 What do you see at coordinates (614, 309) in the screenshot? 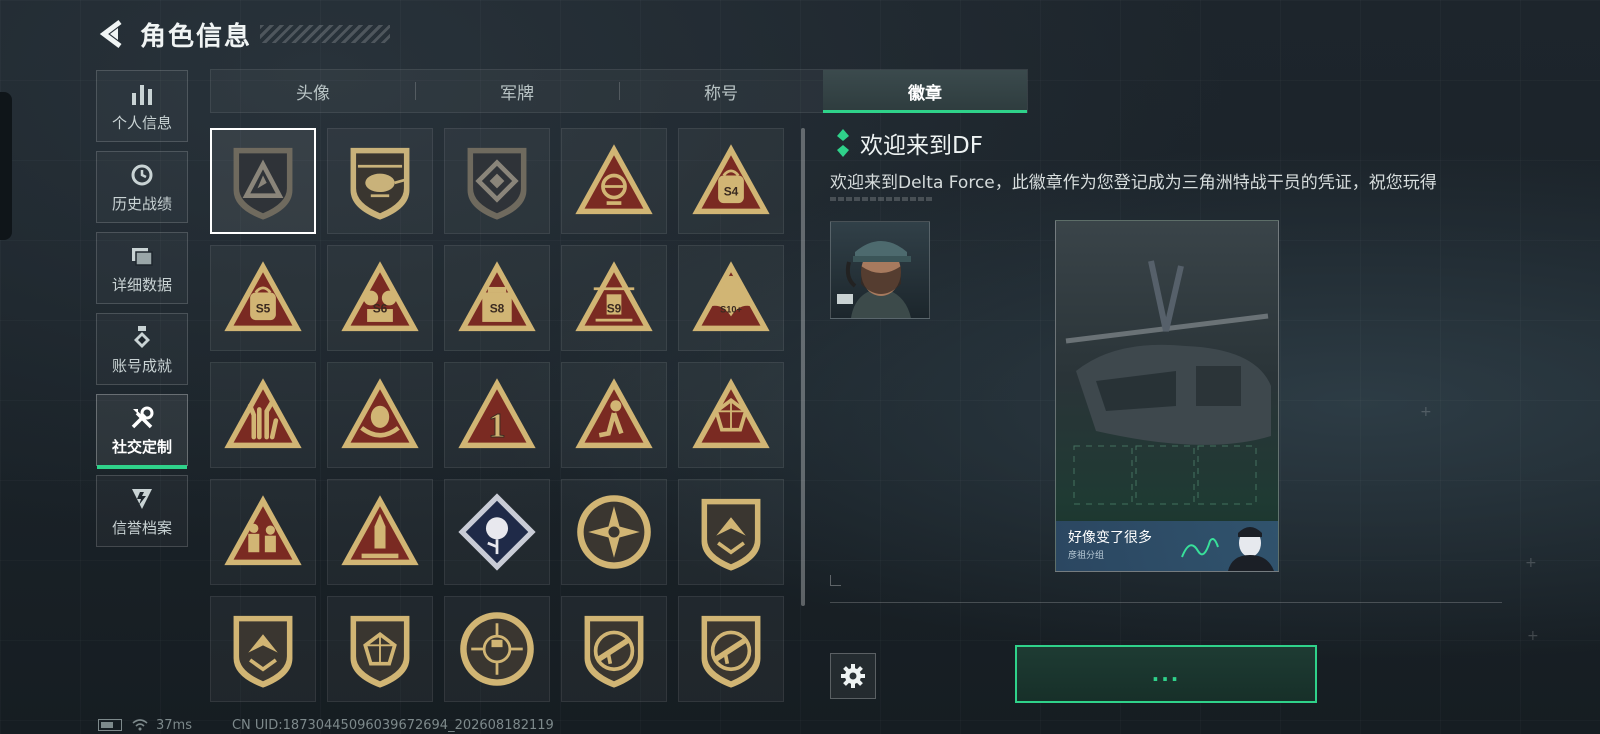
I see `svg-text: S9` at bounding box center [614, 309].